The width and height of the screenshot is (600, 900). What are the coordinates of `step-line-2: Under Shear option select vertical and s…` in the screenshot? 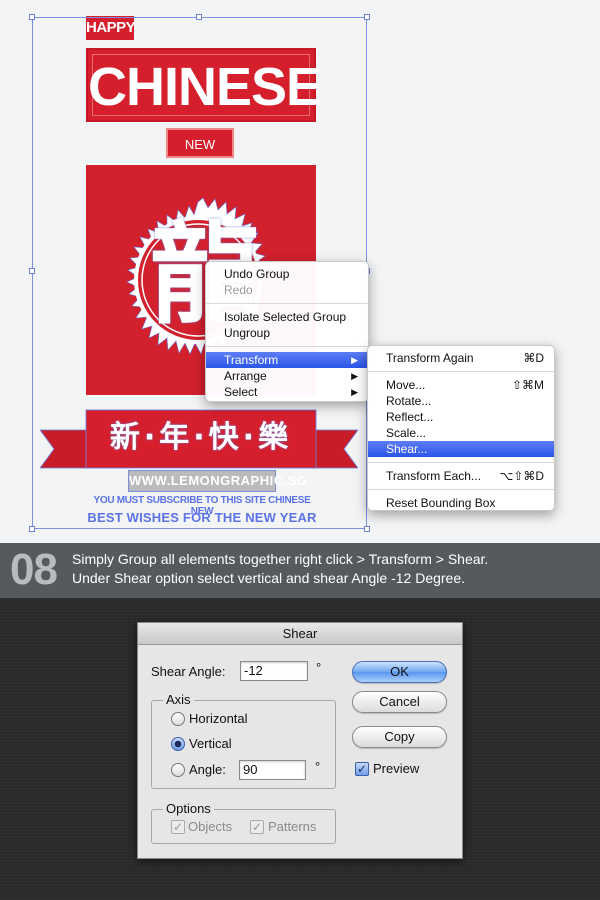 It's located at (269, 578).